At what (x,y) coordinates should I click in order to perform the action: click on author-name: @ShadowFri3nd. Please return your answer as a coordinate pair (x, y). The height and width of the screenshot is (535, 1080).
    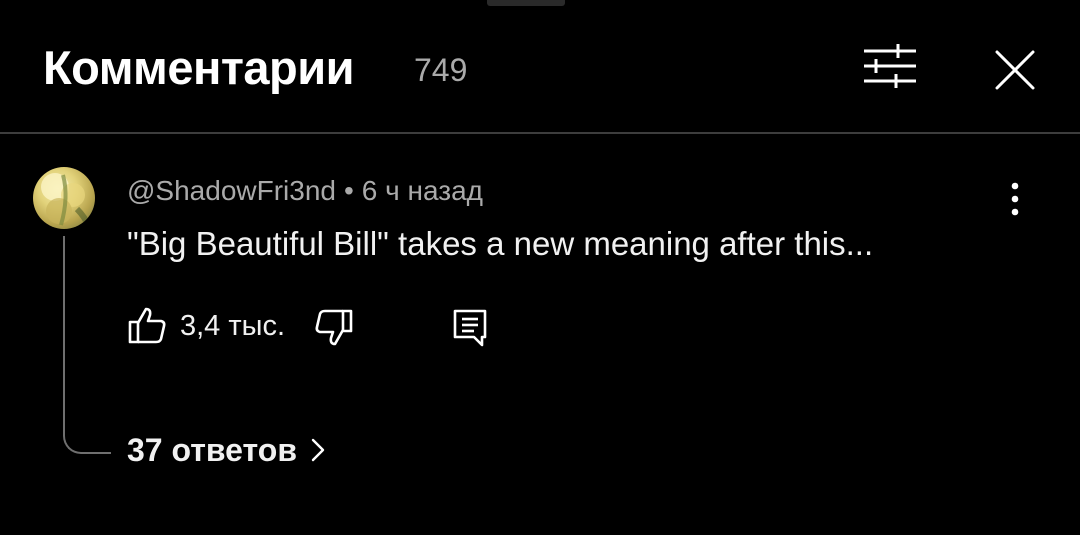
    Looking at the image, I should click on (231, 190).